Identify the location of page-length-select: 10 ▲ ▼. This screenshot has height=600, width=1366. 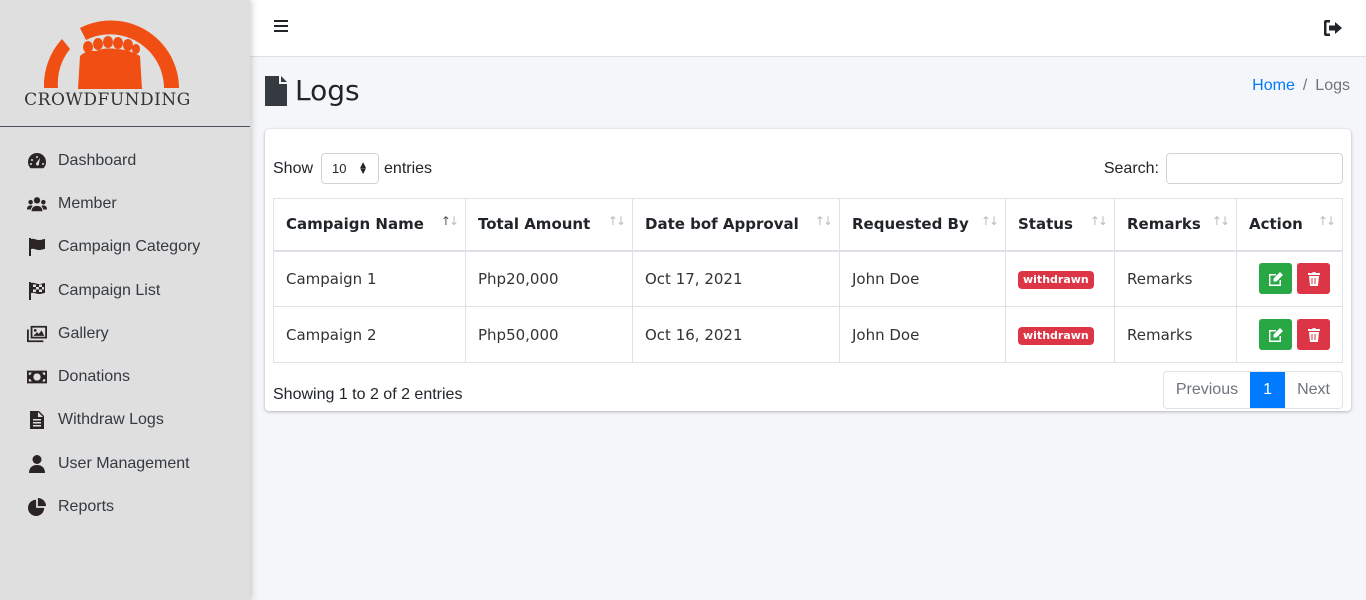
(350, 168).